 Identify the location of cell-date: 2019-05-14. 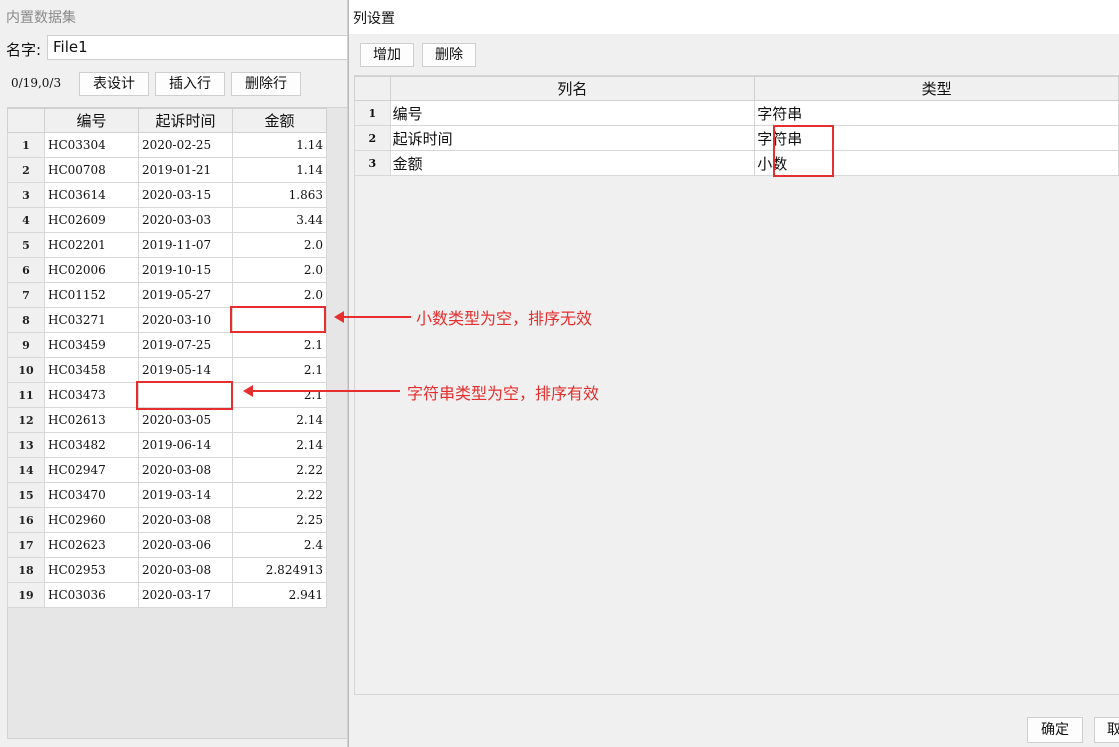
(185, 370).